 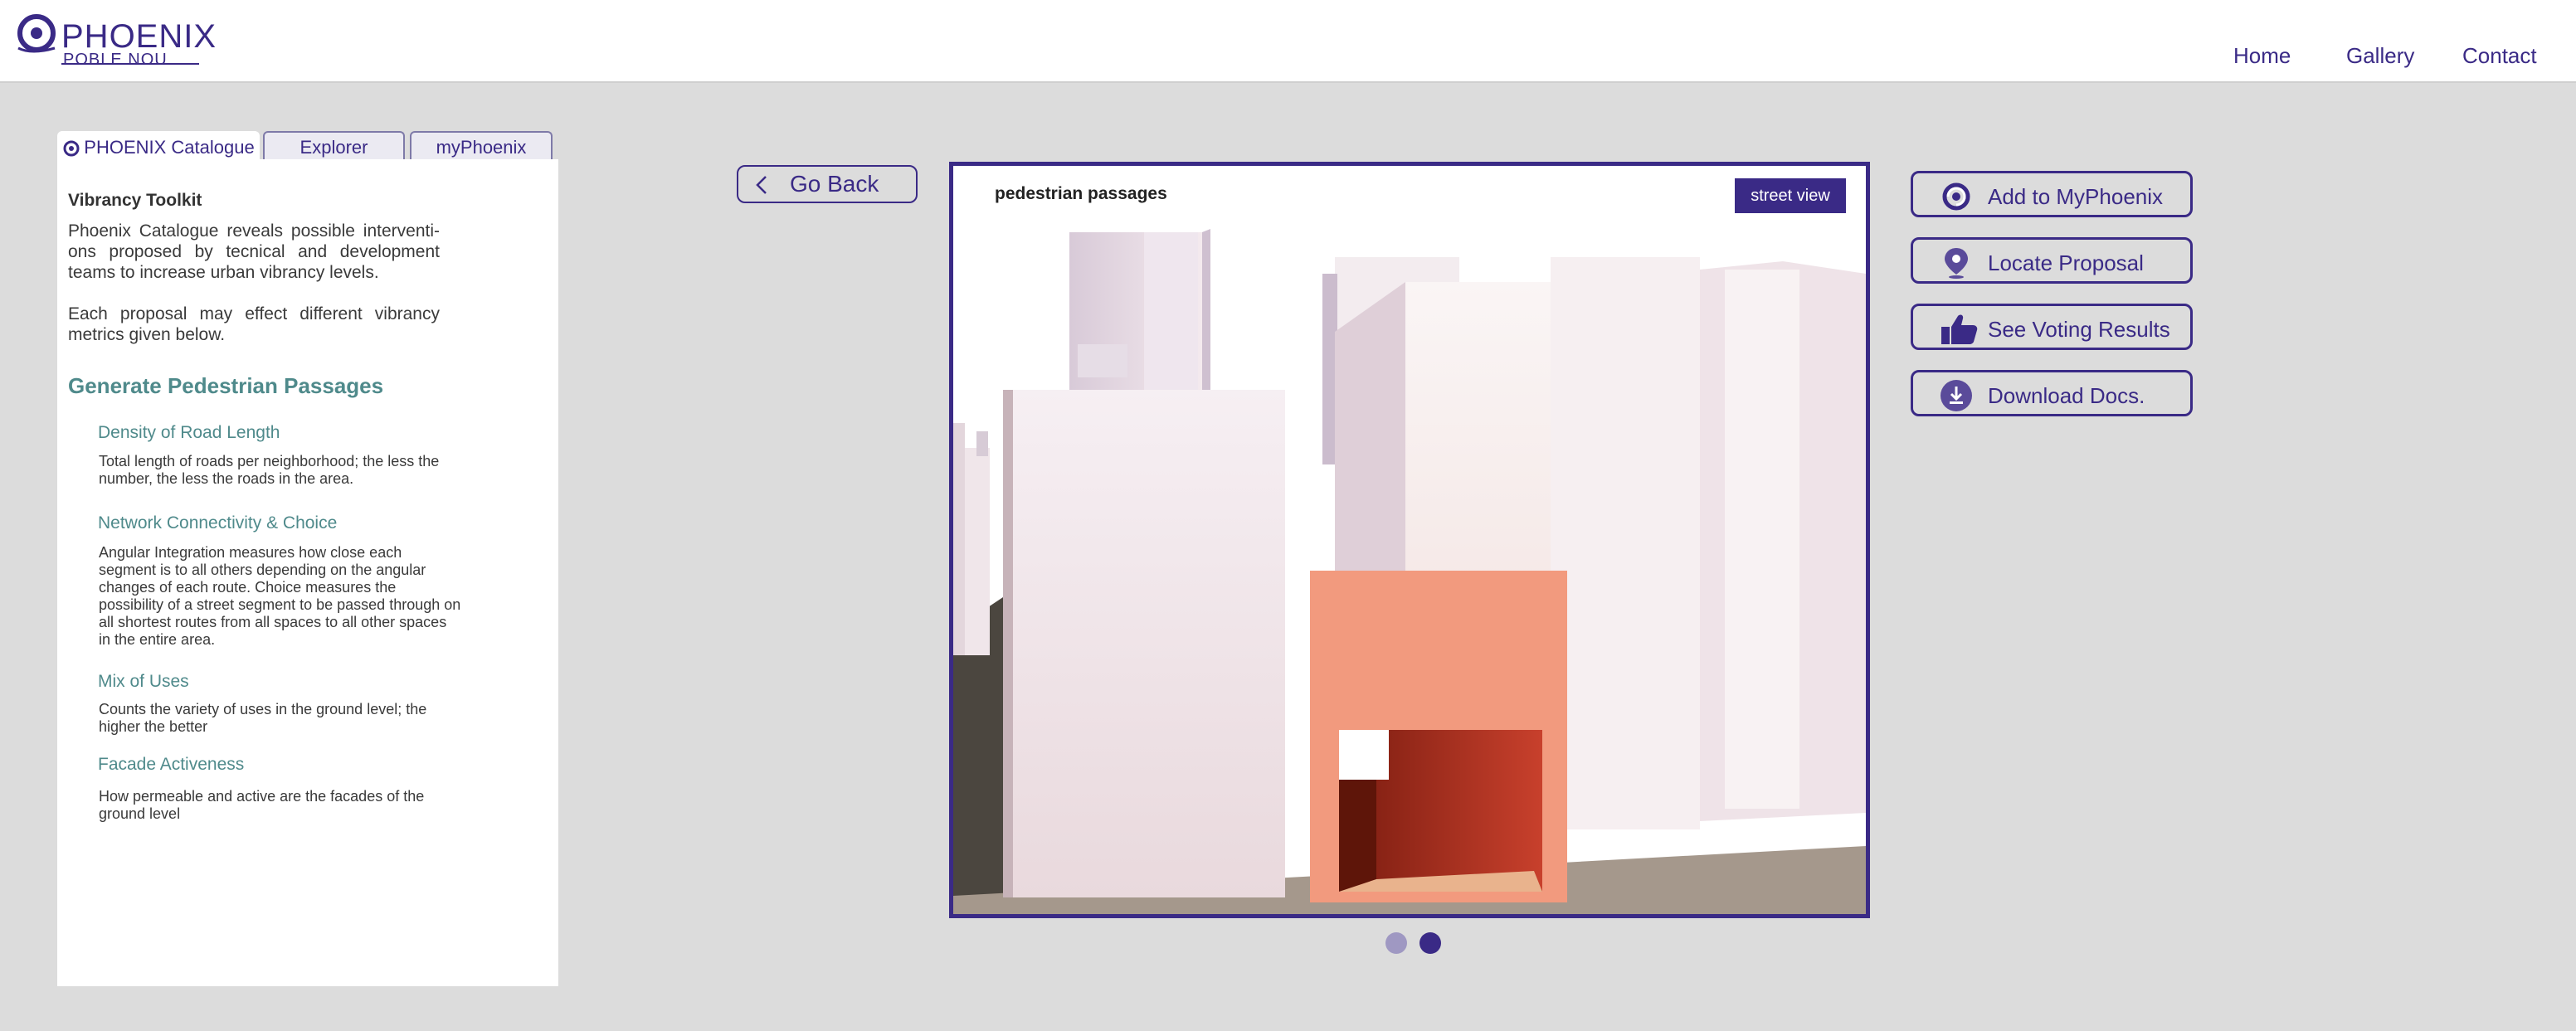 What do you see at coordinates (139, 36) in the screenshot?
I see `brand-title: PHOENIX` at bounding box center [139, 36].